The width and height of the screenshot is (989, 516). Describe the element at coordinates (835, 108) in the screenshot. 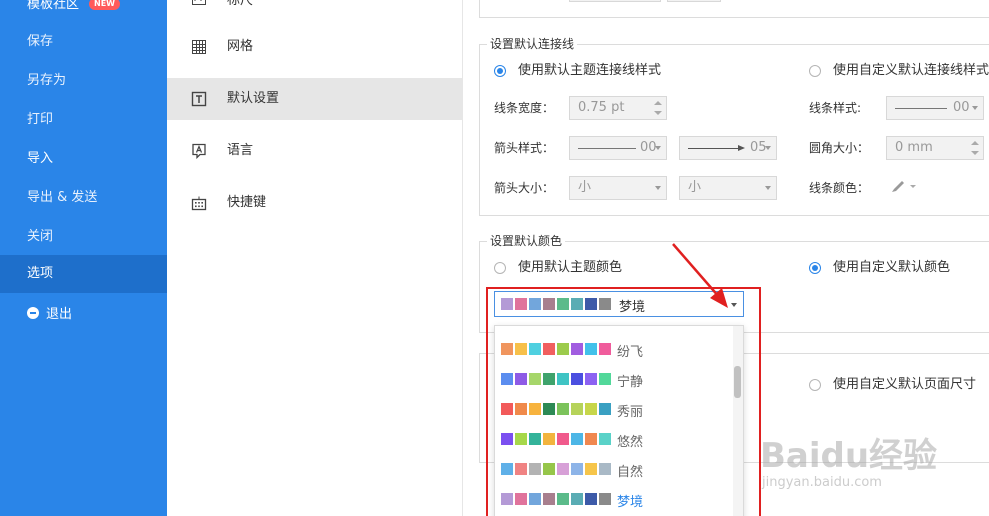

I see `line-style-label: 线条样式:` at that location.